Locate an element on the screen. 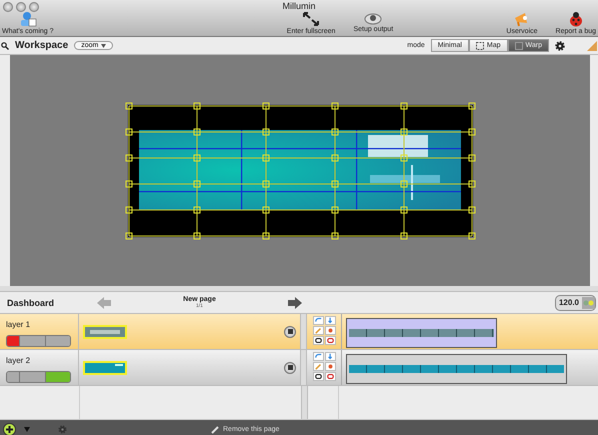  window-title: Millumin is located at coordinates (299, 5).